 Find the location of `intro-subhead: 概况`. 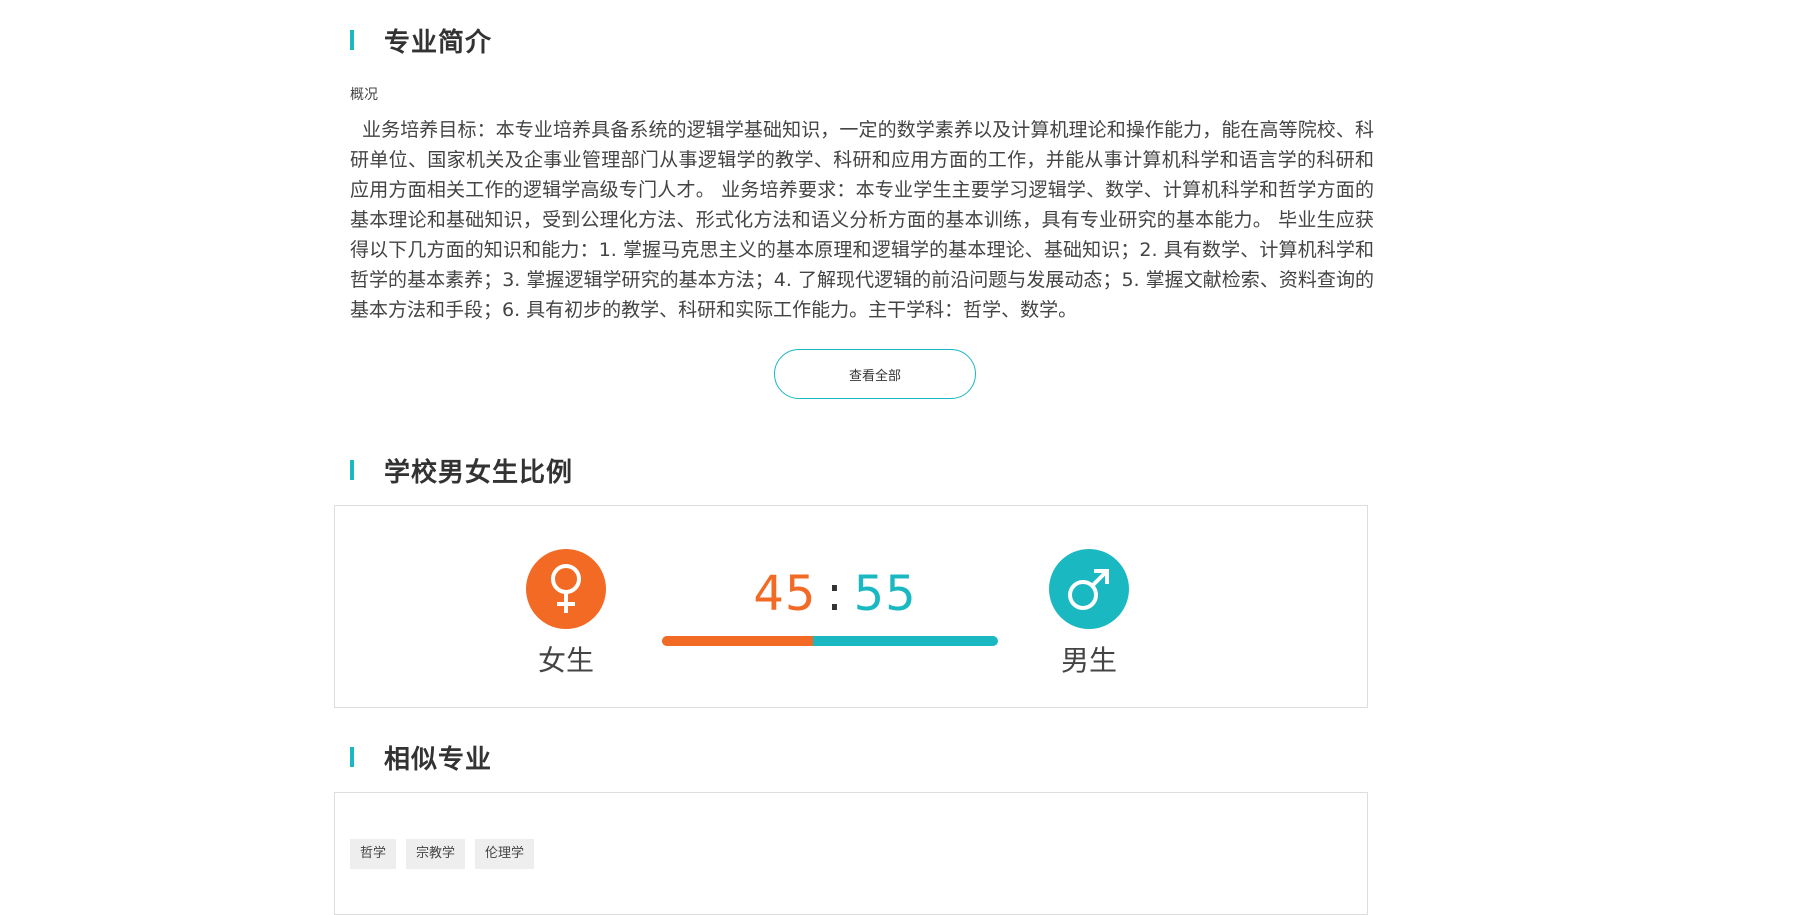

intro-subhead: 概况 is located at coordinates (364, 95).